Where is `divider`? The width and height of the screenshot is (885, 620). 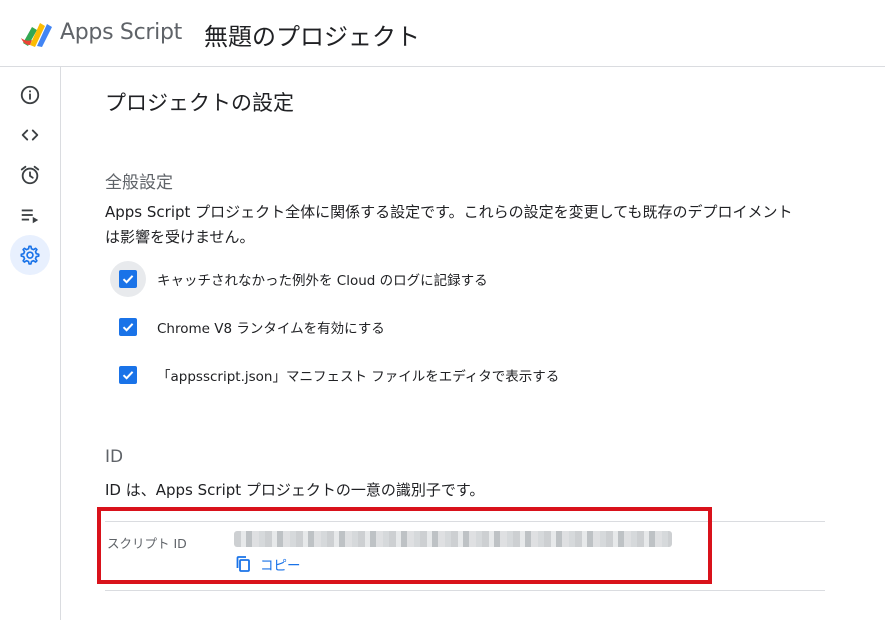
divider is located at coordinates (465, 590).